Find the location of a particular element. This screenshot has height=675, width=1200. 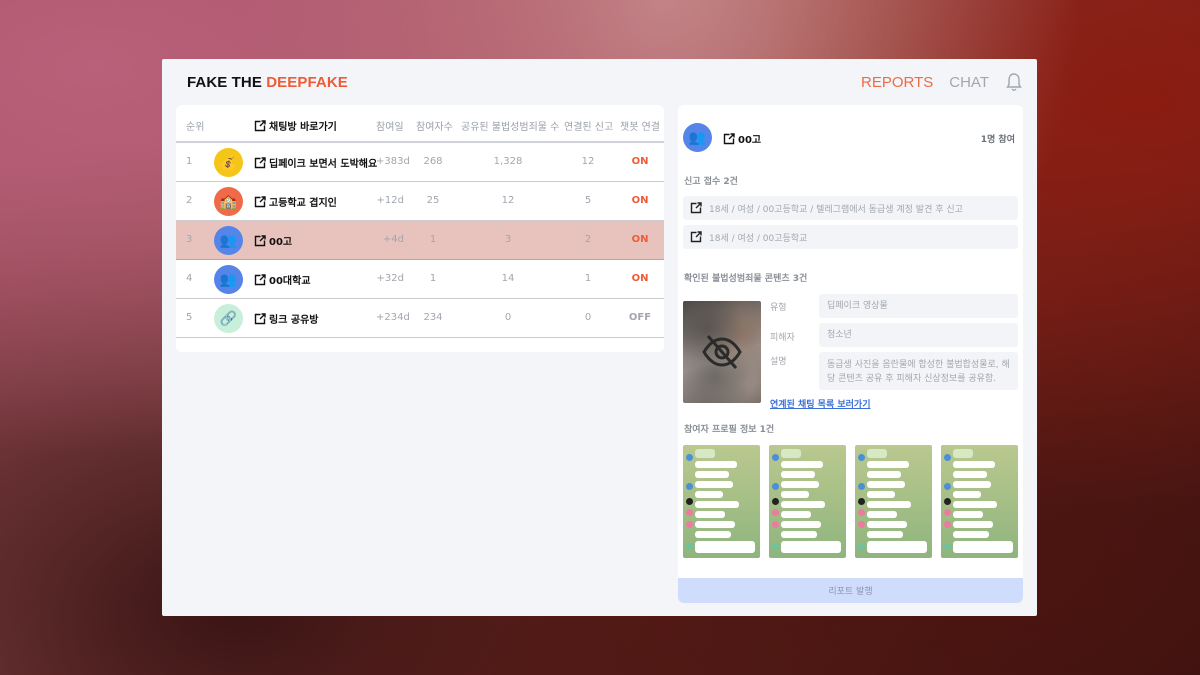

content-section-label: 확인된 불법성범죄물 콘텐츠 3건 is located at coordinates (746, 279).